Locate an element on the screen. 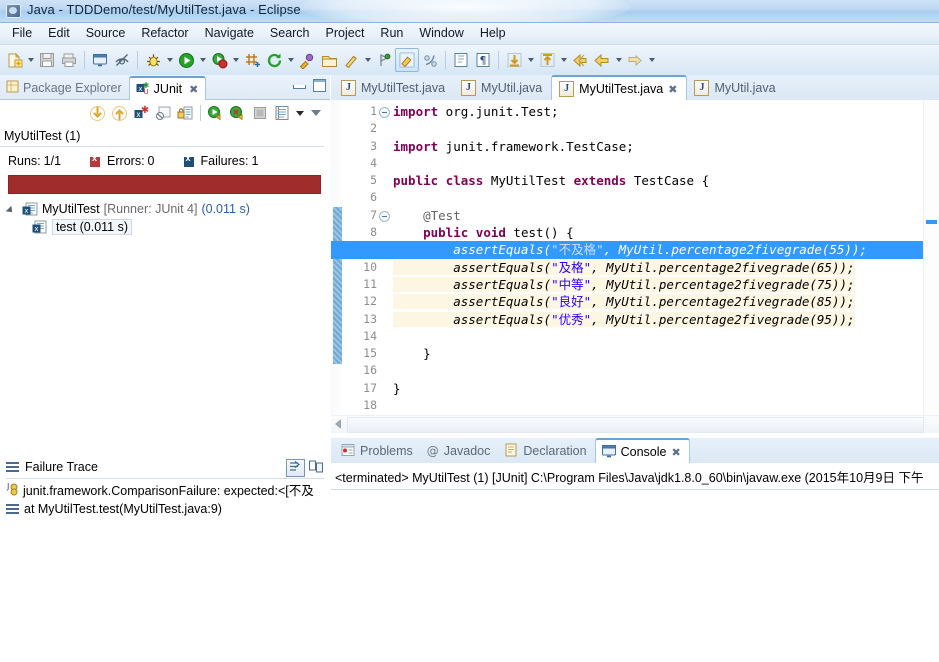 This screenshot has height=662, width=939. print-icon is located at coordinates (69, 60).